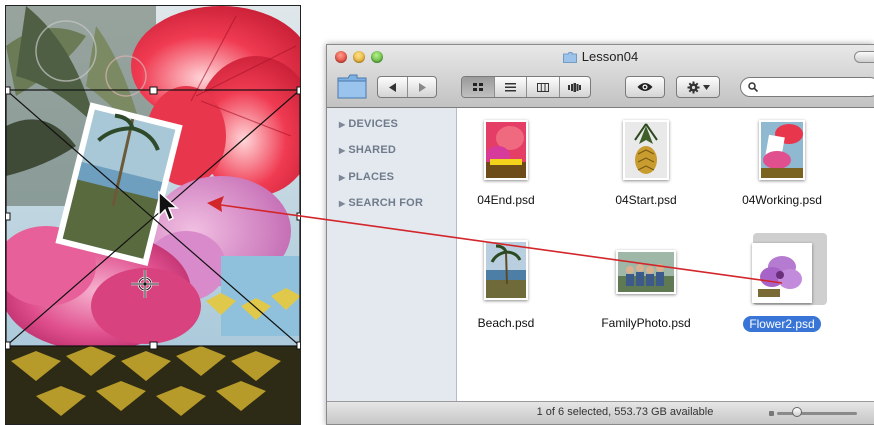  What do you see at coordinates (506, 200) in the screenshot?
I see `file-name: 04End.psd` at bounding box center [506, 200].